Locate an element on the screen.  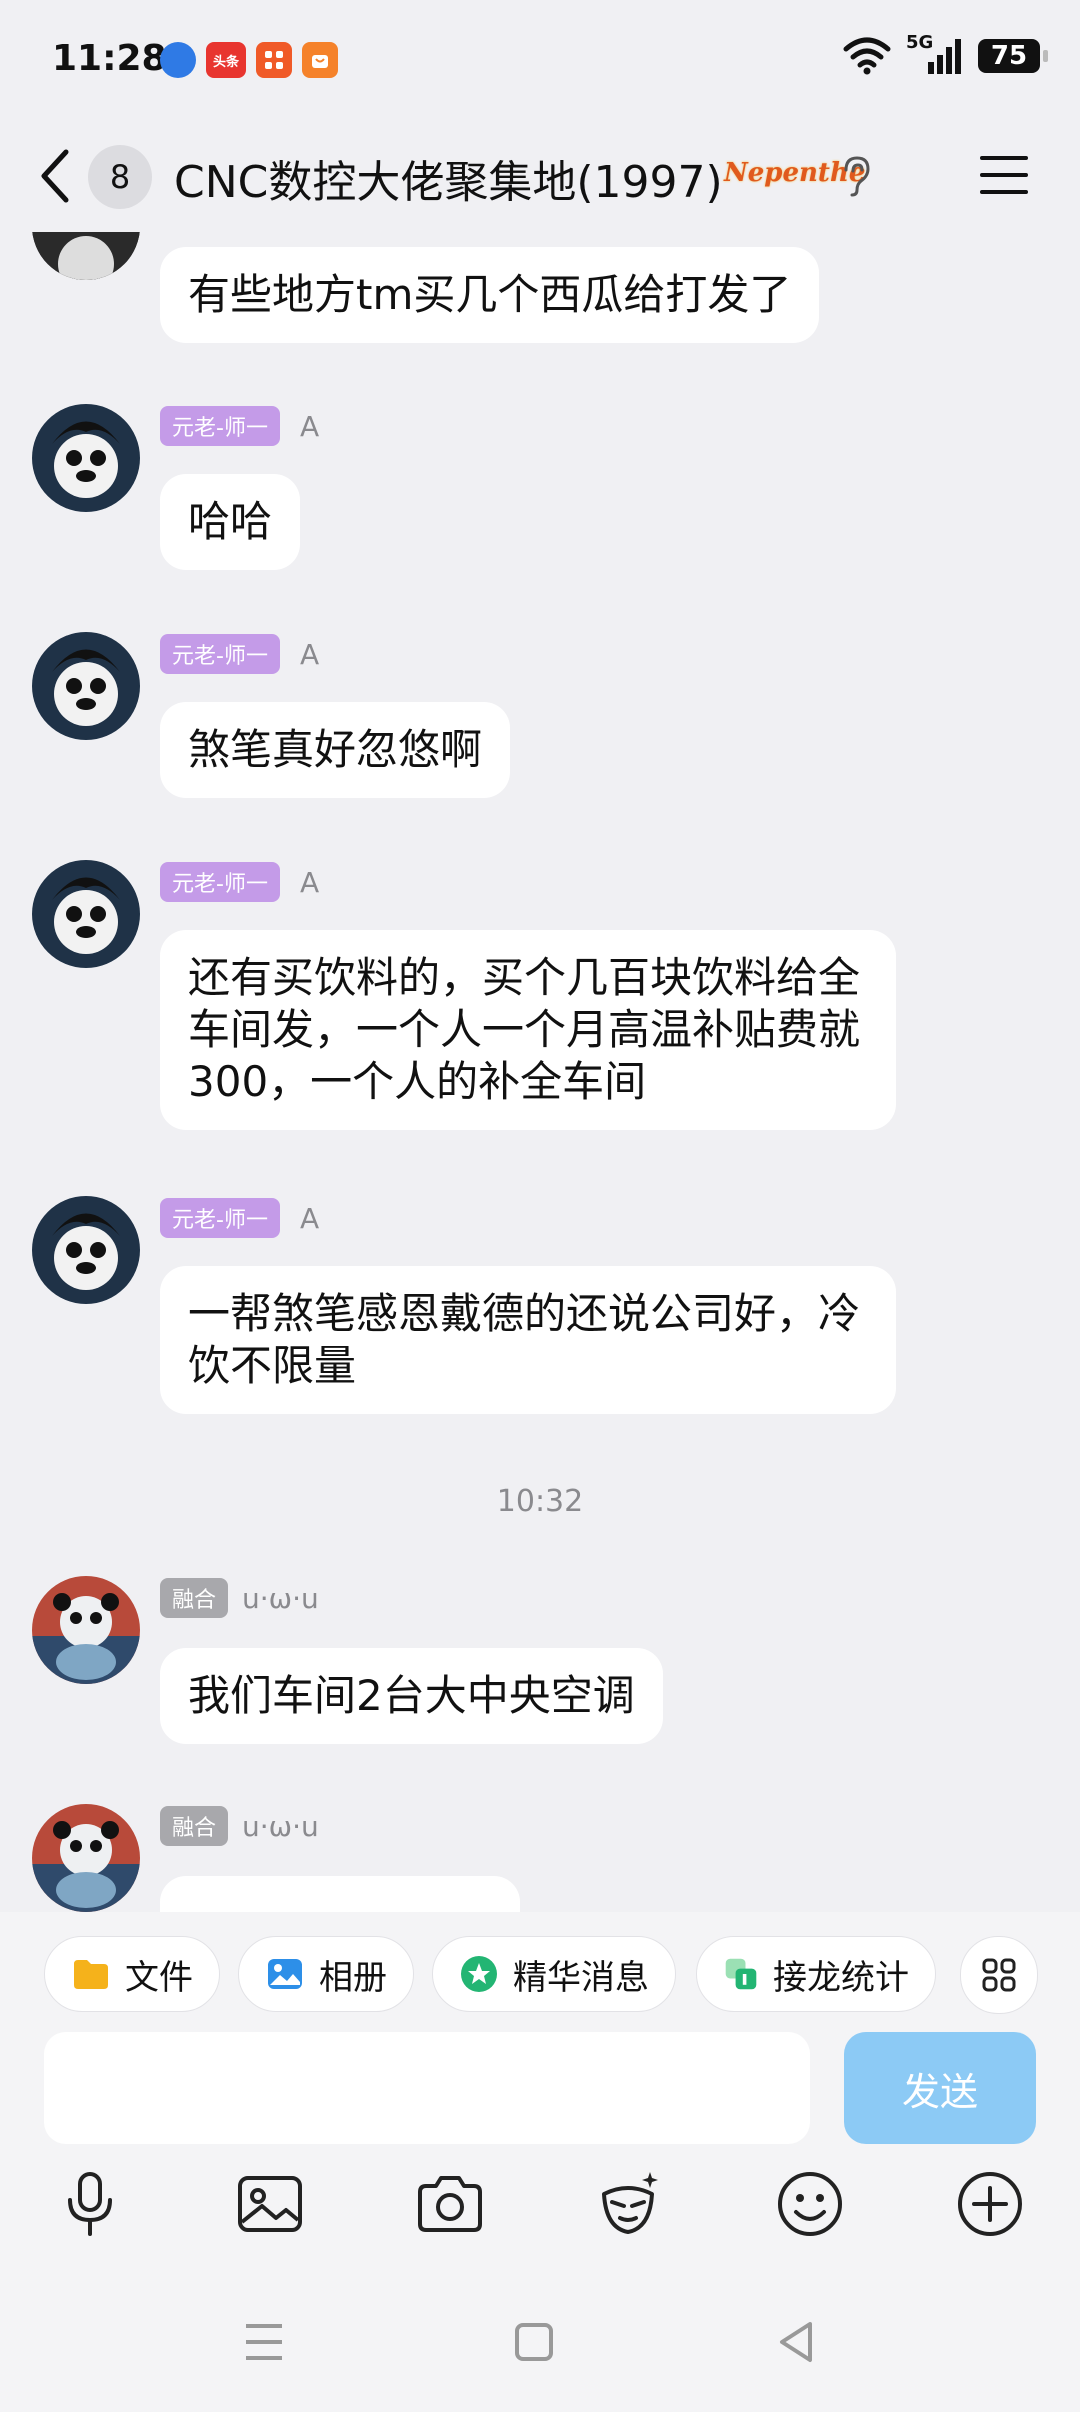
ear-icon is located at coordinates (856, 176).